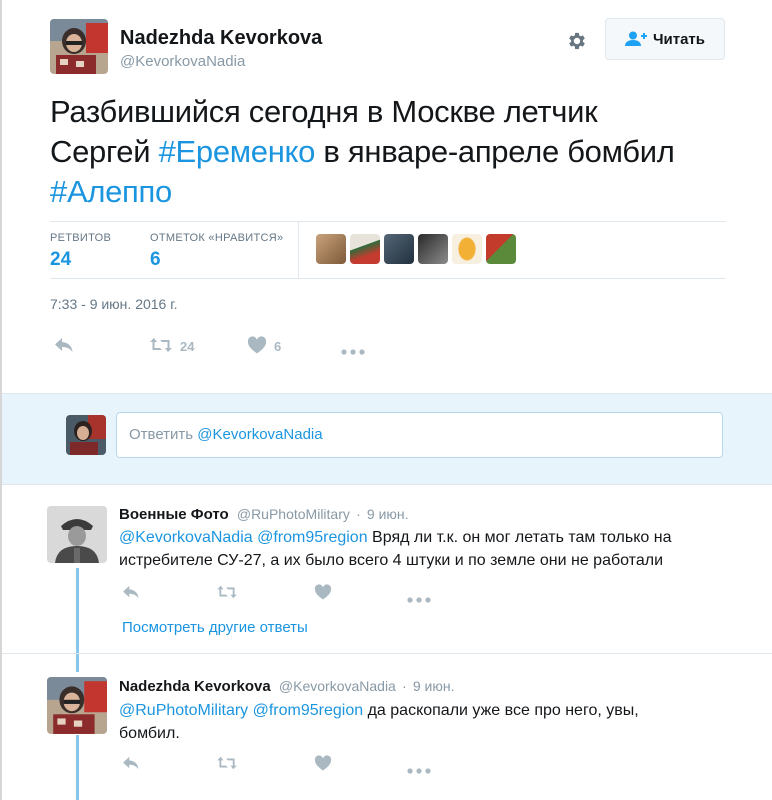  What do you see at coordinates (215, 627) in the screenshot?
I see `view-more-replies-link: Посмотреть другие ответы` at bounding box center [215, 627].